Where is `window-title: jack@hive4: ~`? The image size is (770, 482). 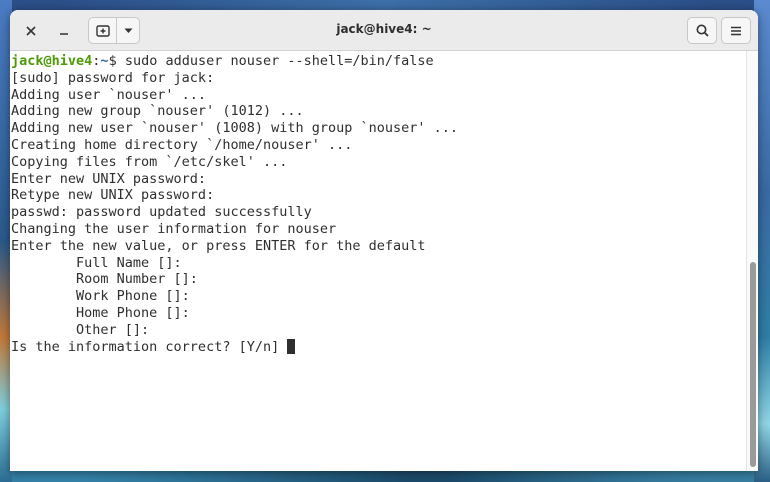
window-title: jack@hive4: ~ is located at coordinates (384, 29).